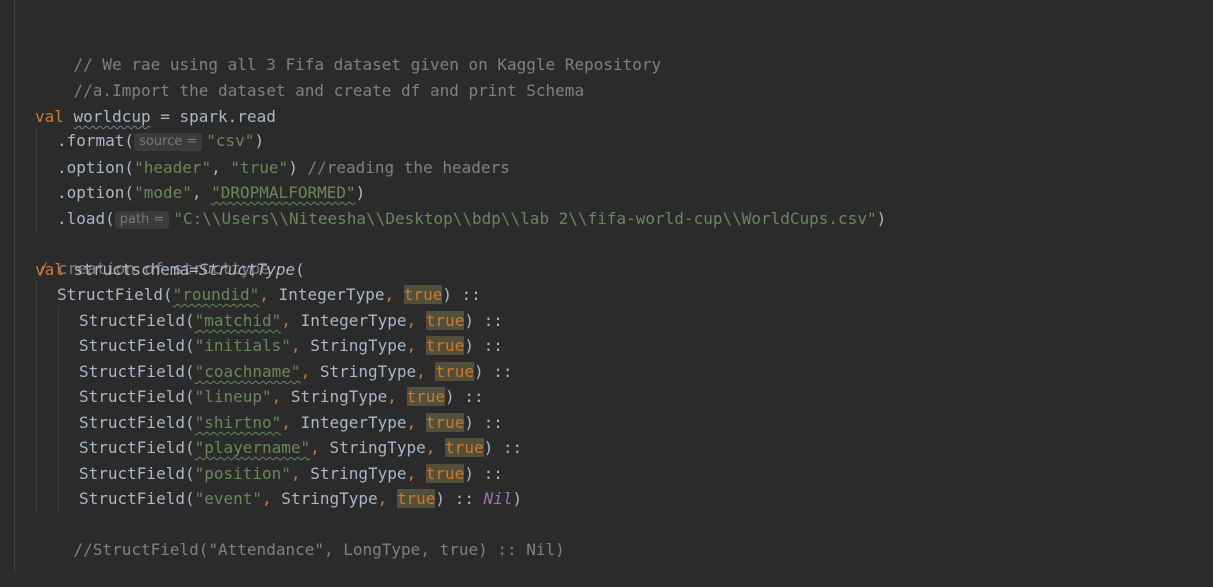 The image size is (1213, 587). What do you see at coordinates (173, 167) in the screenshot?
I see `string-literal: "header"` at bounding box center [173, 167].